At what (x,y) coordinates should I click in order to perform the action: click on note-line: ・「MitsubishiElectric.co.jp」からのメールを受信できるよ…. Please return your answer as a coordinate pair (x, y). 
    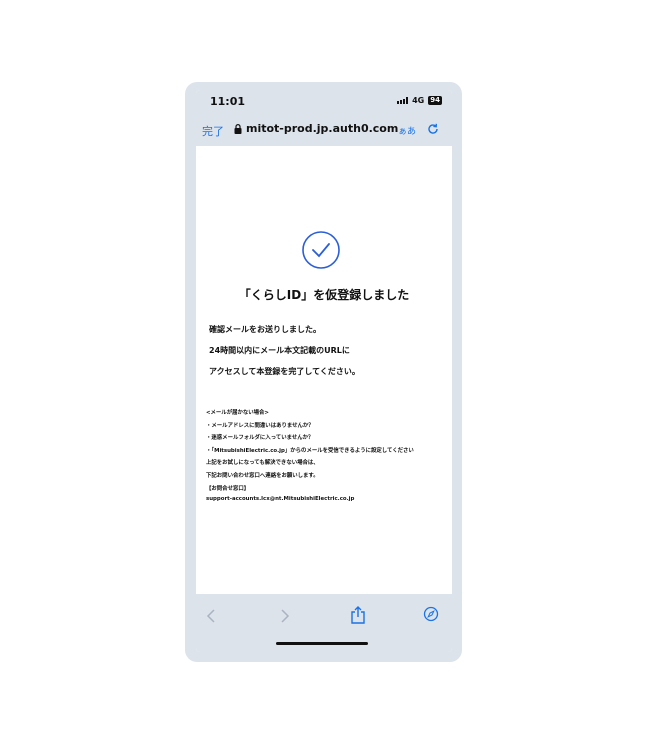
    Looking at the image, I should click on (310, 450).